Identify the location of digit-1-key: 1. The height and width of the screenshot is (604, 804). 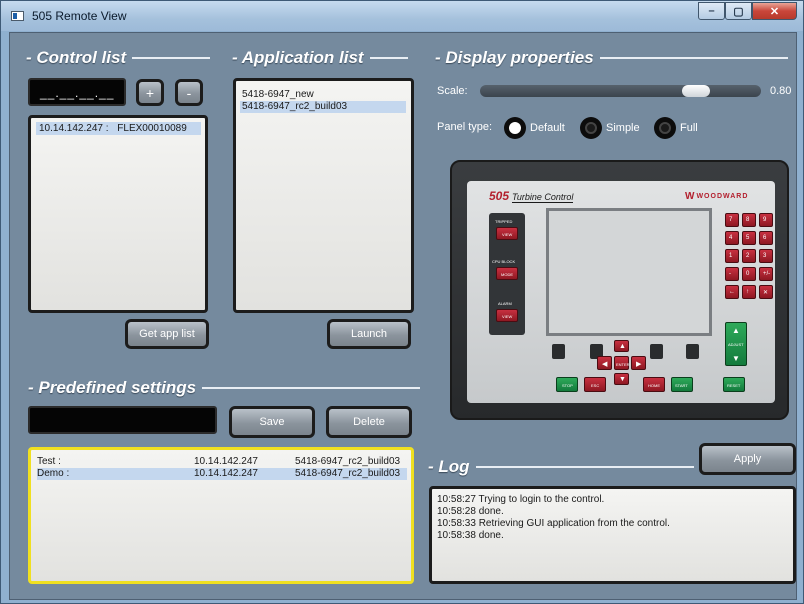
(732, 256).